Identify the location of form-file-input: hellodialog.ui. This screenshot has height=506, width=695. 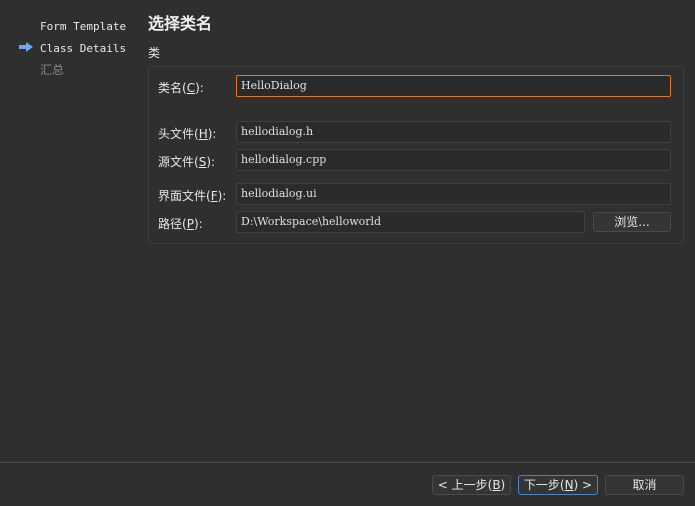
(453, 194).